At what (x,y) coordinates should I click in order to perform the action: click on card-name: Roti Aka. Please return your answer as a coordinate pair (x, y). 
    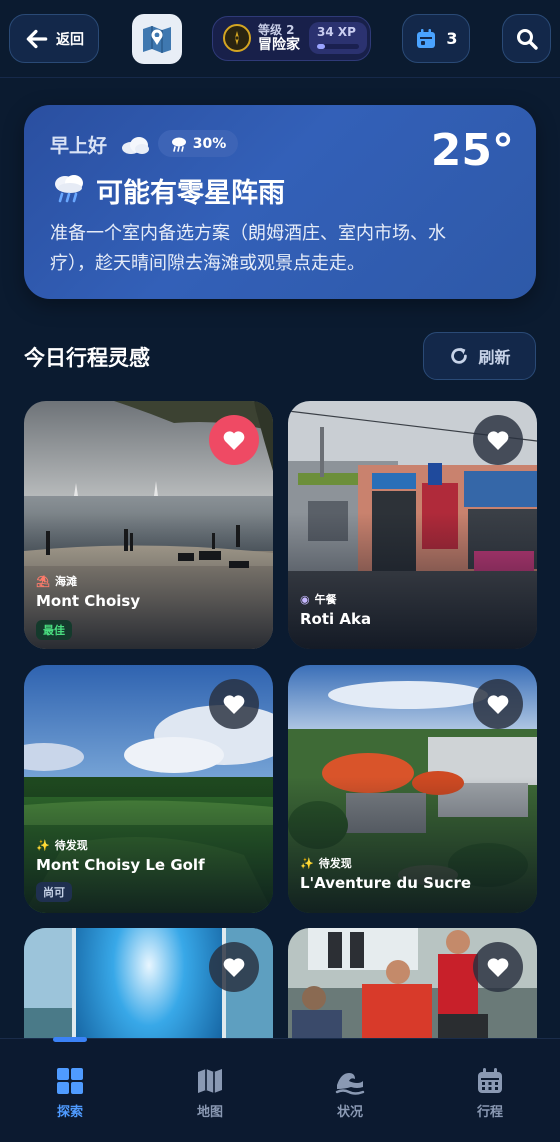
    Looking at the image, I should click on (336, 619).